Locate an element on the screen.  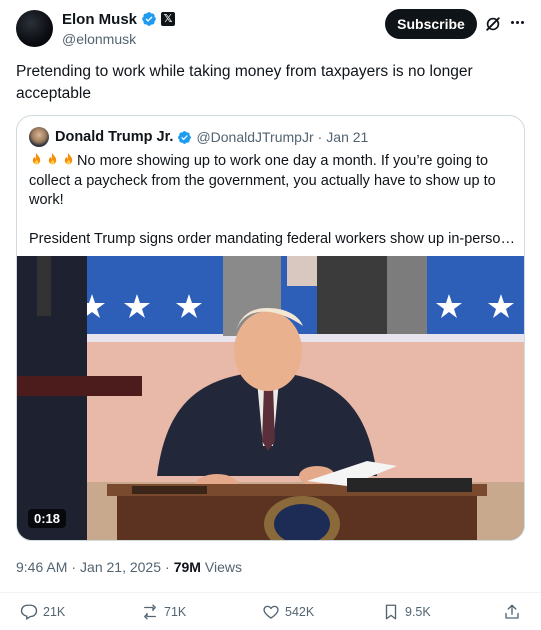
bookmark-icon is located at coordinates (391, 612).